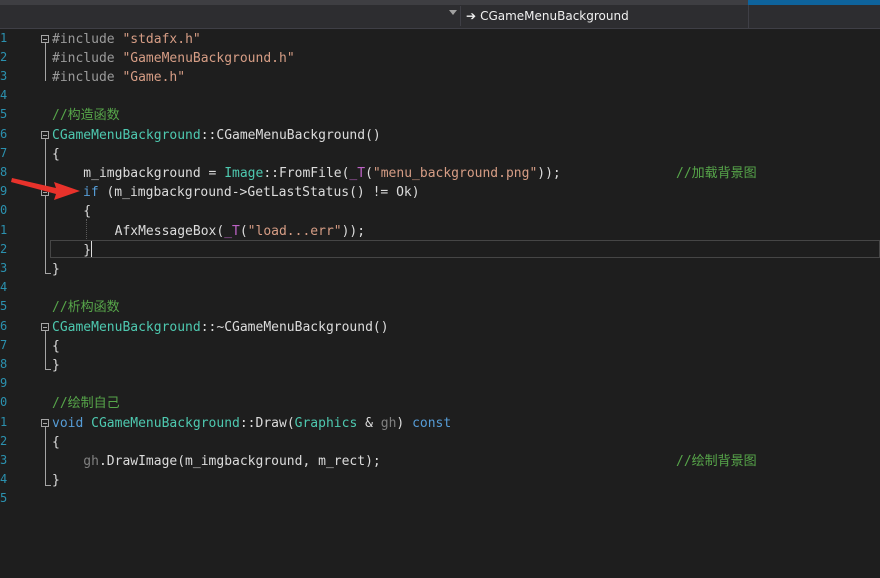 This screenshot has height=578, width=880. What do you see at coordinates (294, 231) in the screenshot?
I see `string-literal: "load...err"` at bounding box center [294, 231].